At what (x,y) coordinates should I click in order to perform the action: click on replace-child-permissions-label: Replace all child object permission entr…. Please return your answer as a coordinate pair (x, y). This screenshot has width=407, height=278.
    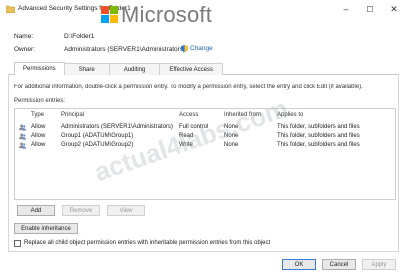
    Looking at the image, I should click on (147, 243).